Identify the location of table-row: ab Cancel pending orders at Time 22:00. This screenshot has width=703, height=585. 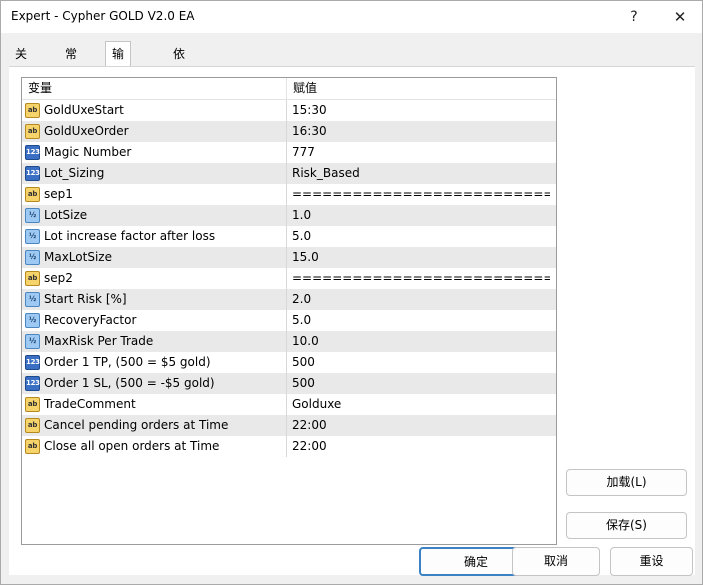
(289, 425).